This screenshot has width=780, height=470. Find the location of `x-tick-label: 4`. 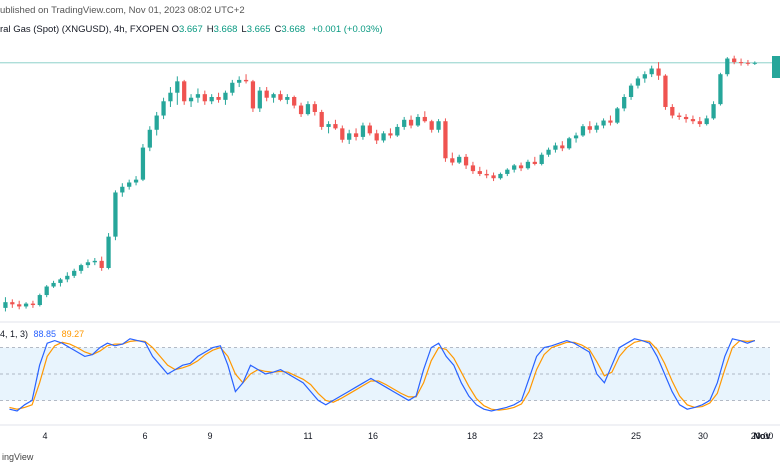

x-tick-label: 4 is located at coordinates (44, 436).